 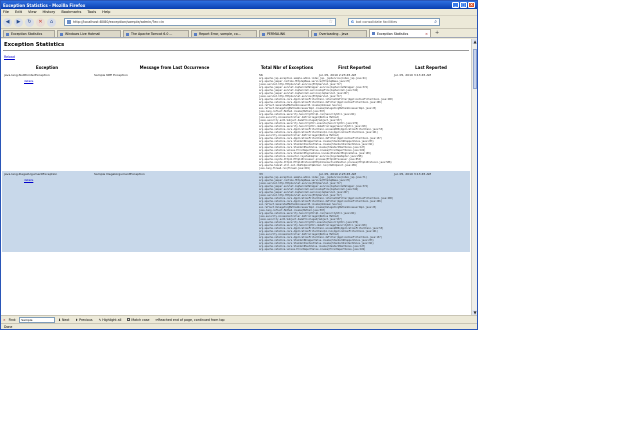 I want to click on home-icon: ⌂, so click(x=51, y=22).